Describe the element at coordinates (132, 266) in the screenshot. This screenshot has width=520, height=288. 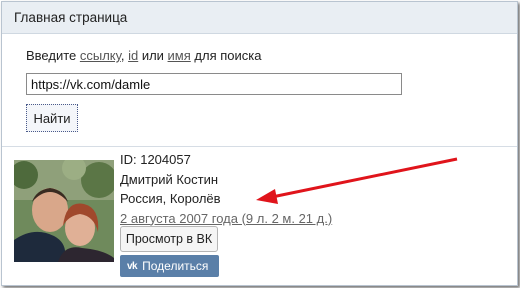
I see `vk-logo-icon: vk` at that location.